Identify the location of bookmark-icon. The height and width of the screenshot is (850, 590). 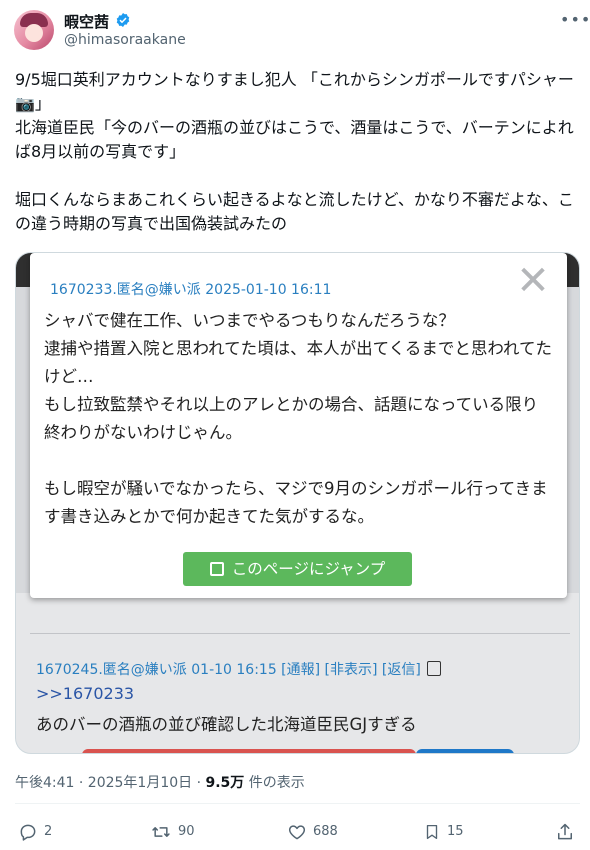
(432, 832).